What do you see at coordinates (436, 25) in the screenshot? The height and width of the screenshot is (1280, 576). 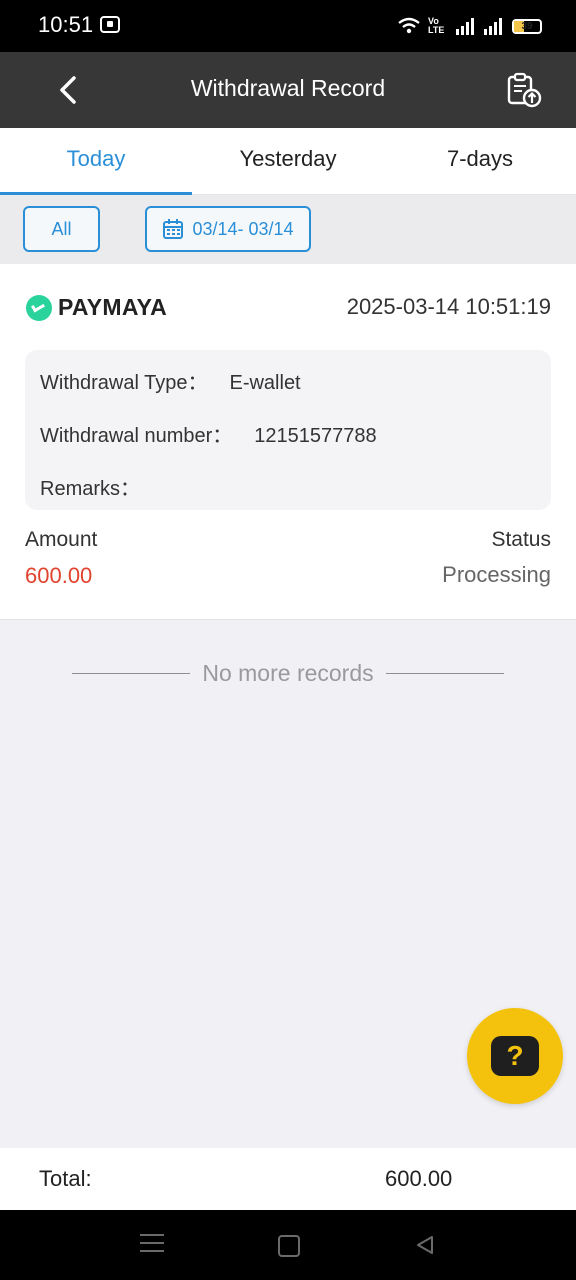 I see `volte-indicator: Vo LTE` at bounding box center [436, 25].